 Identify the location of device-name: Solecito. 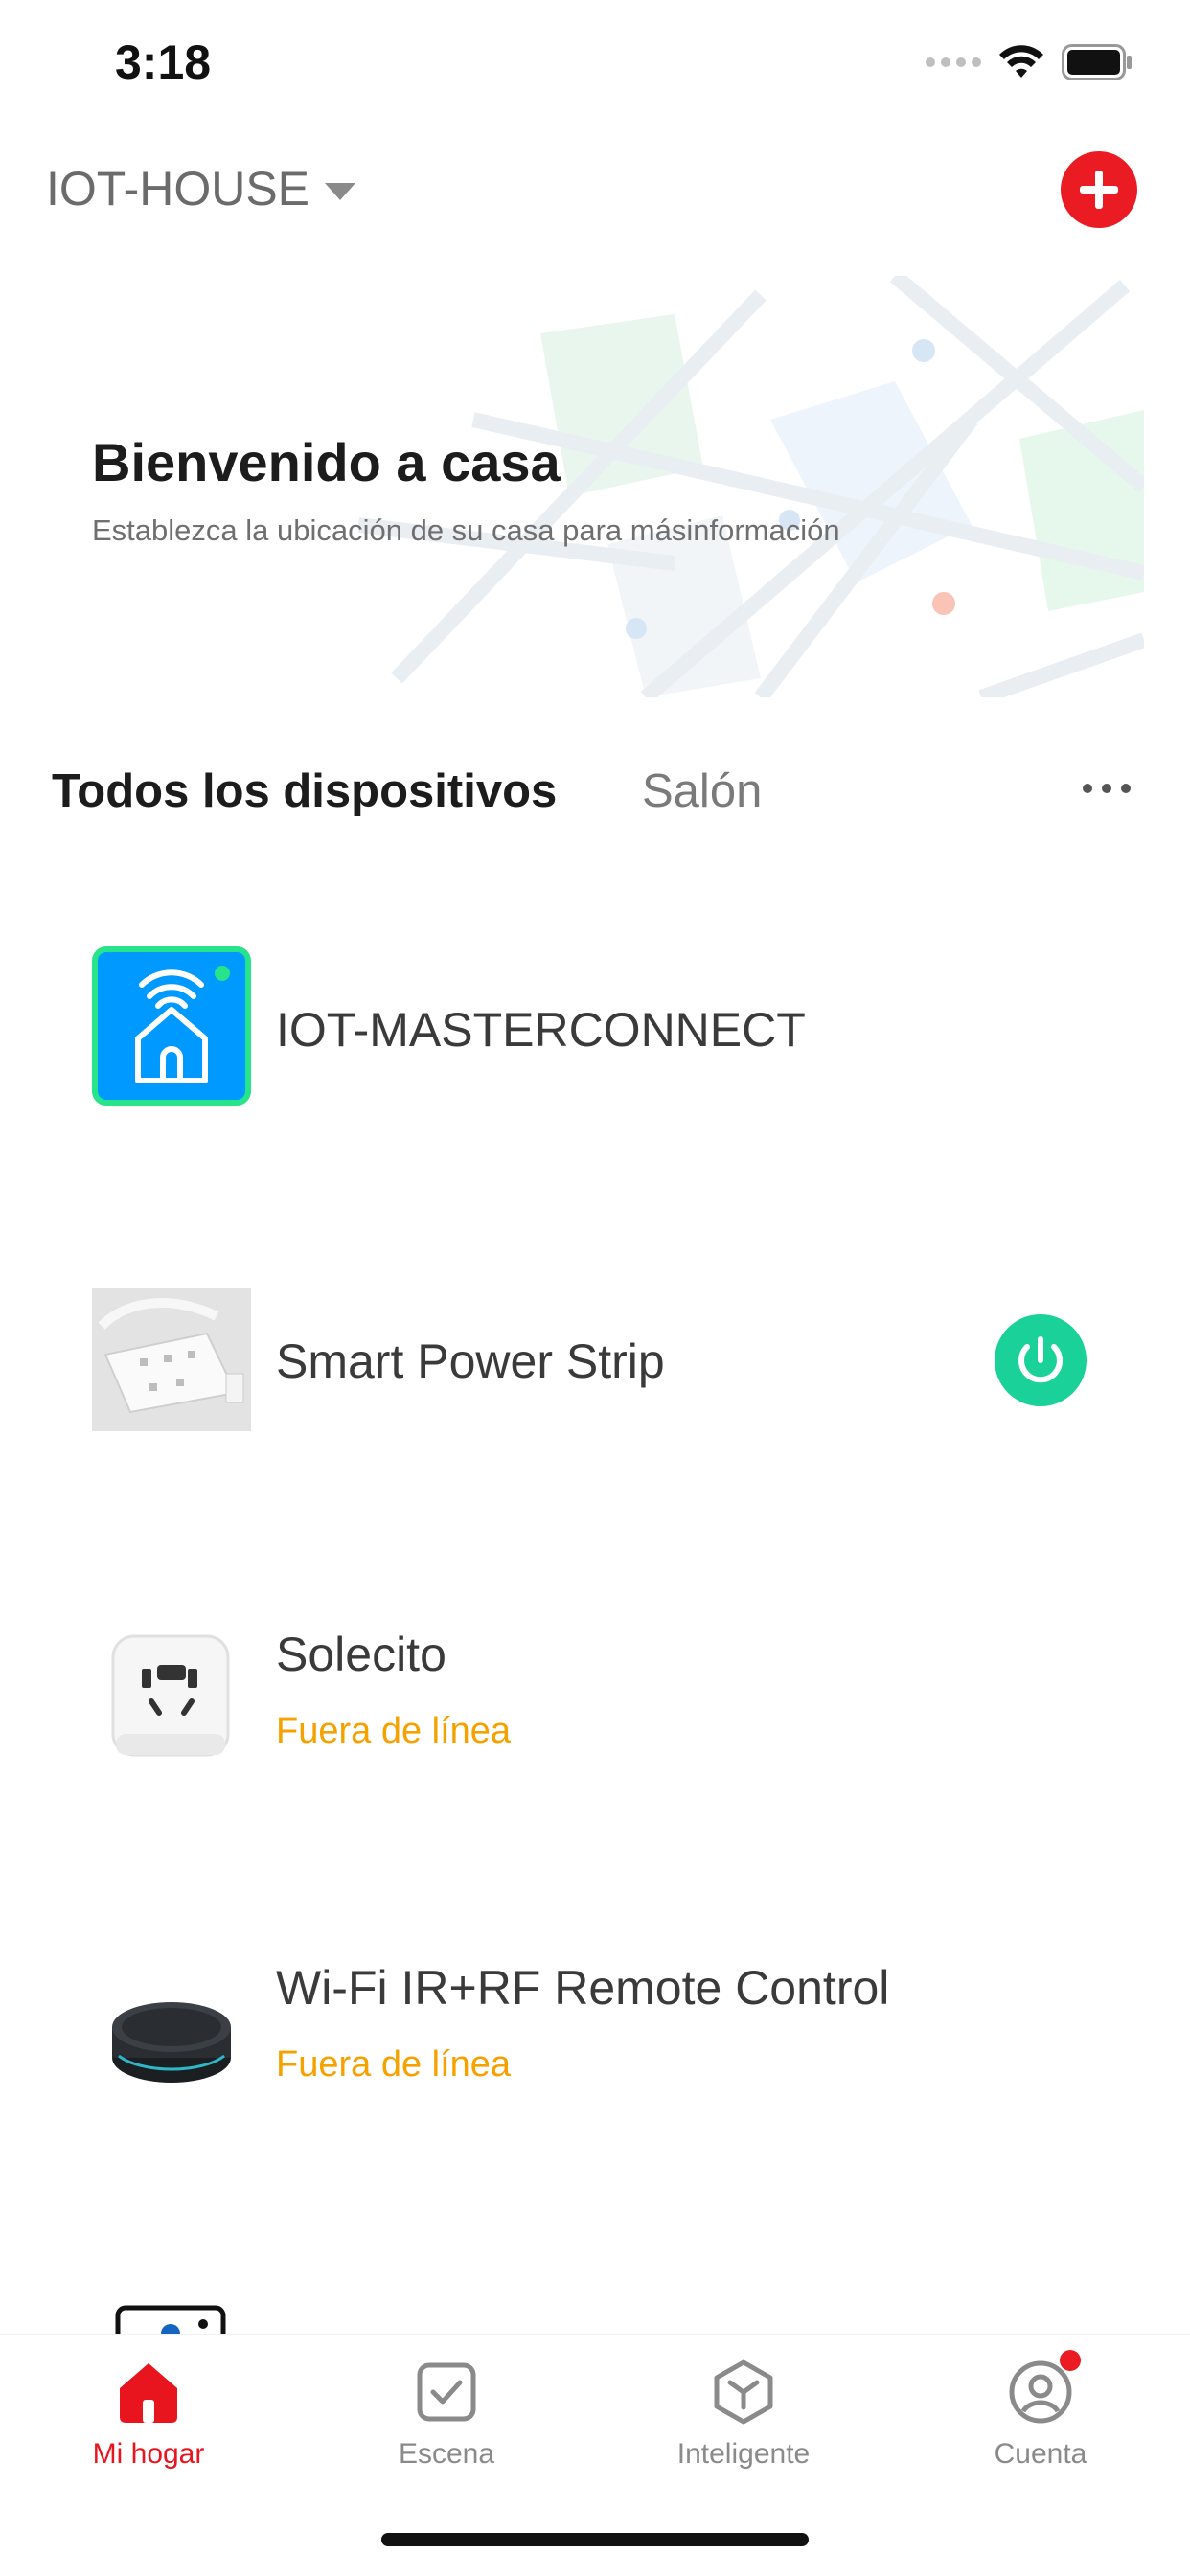
(361, 1654).